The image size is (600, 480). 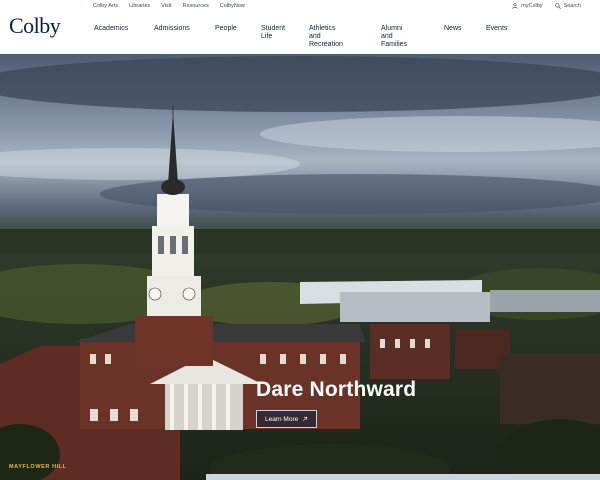 I want to click on nav-admissions: Admissions, so click(x=172, y=29).